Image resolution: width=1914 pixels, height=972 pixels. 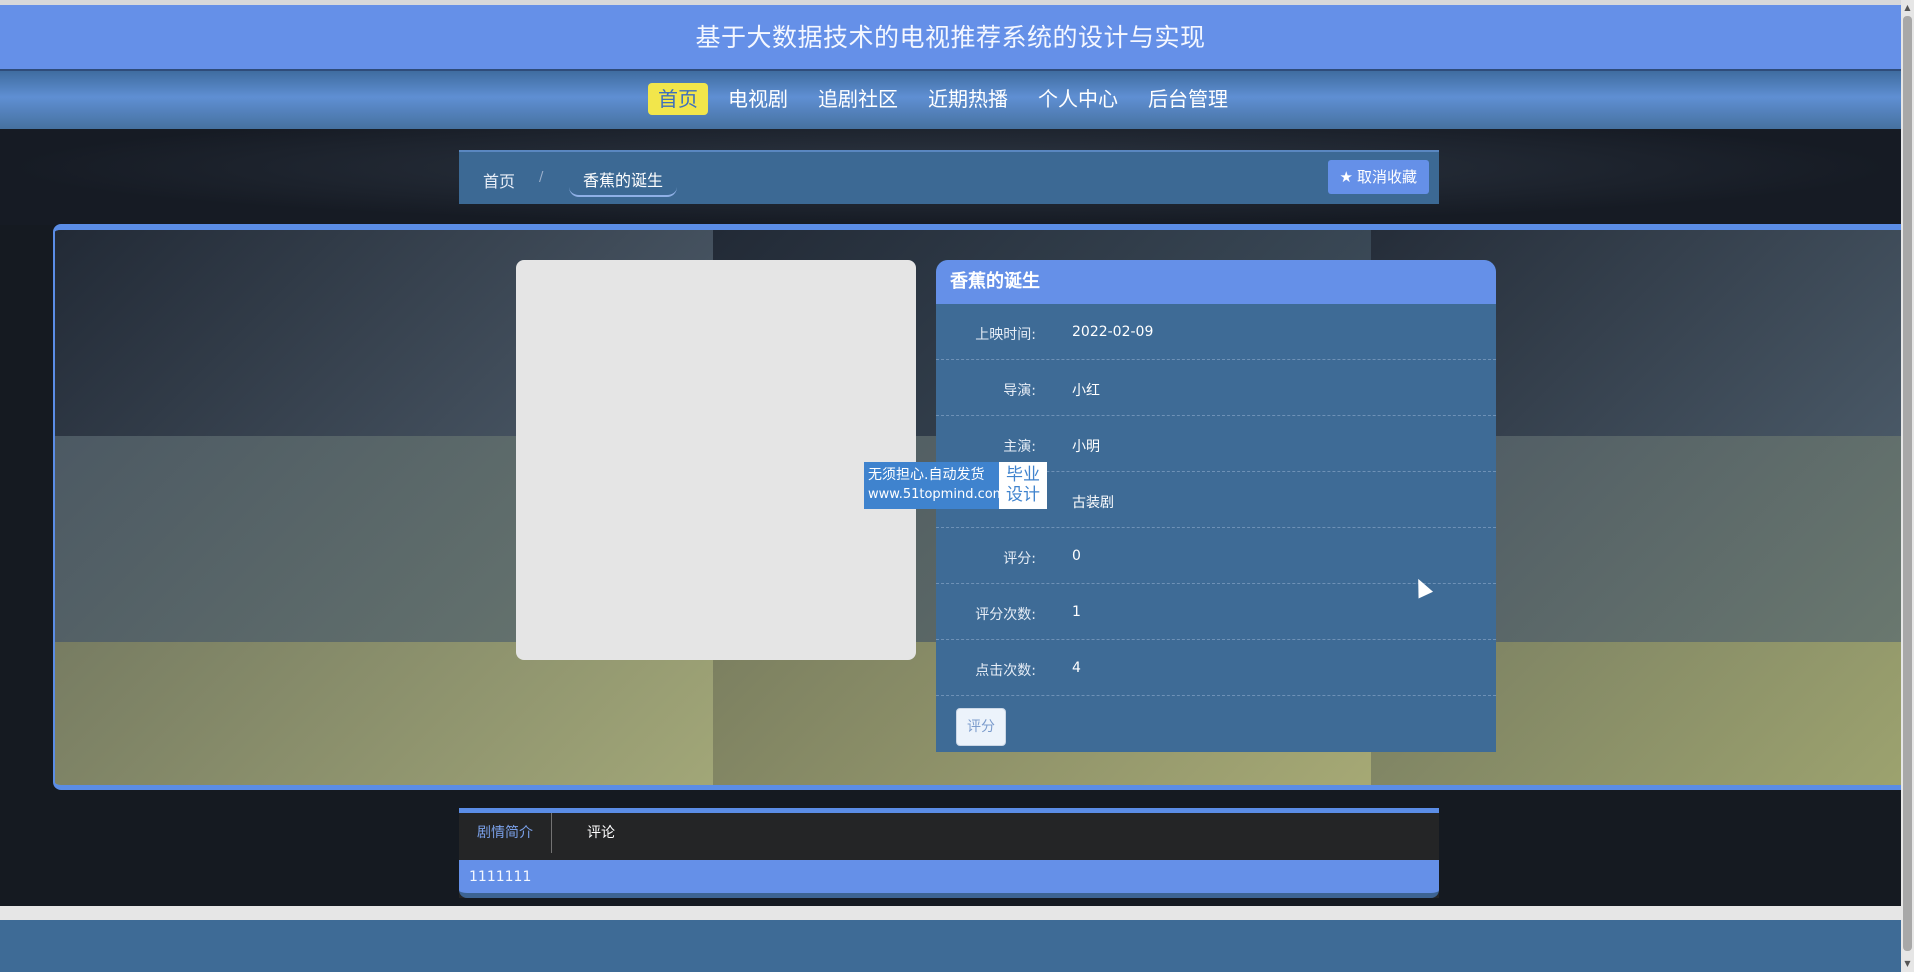 I want to click on synopsis-content: 1111111, so click(x=949, y=879).